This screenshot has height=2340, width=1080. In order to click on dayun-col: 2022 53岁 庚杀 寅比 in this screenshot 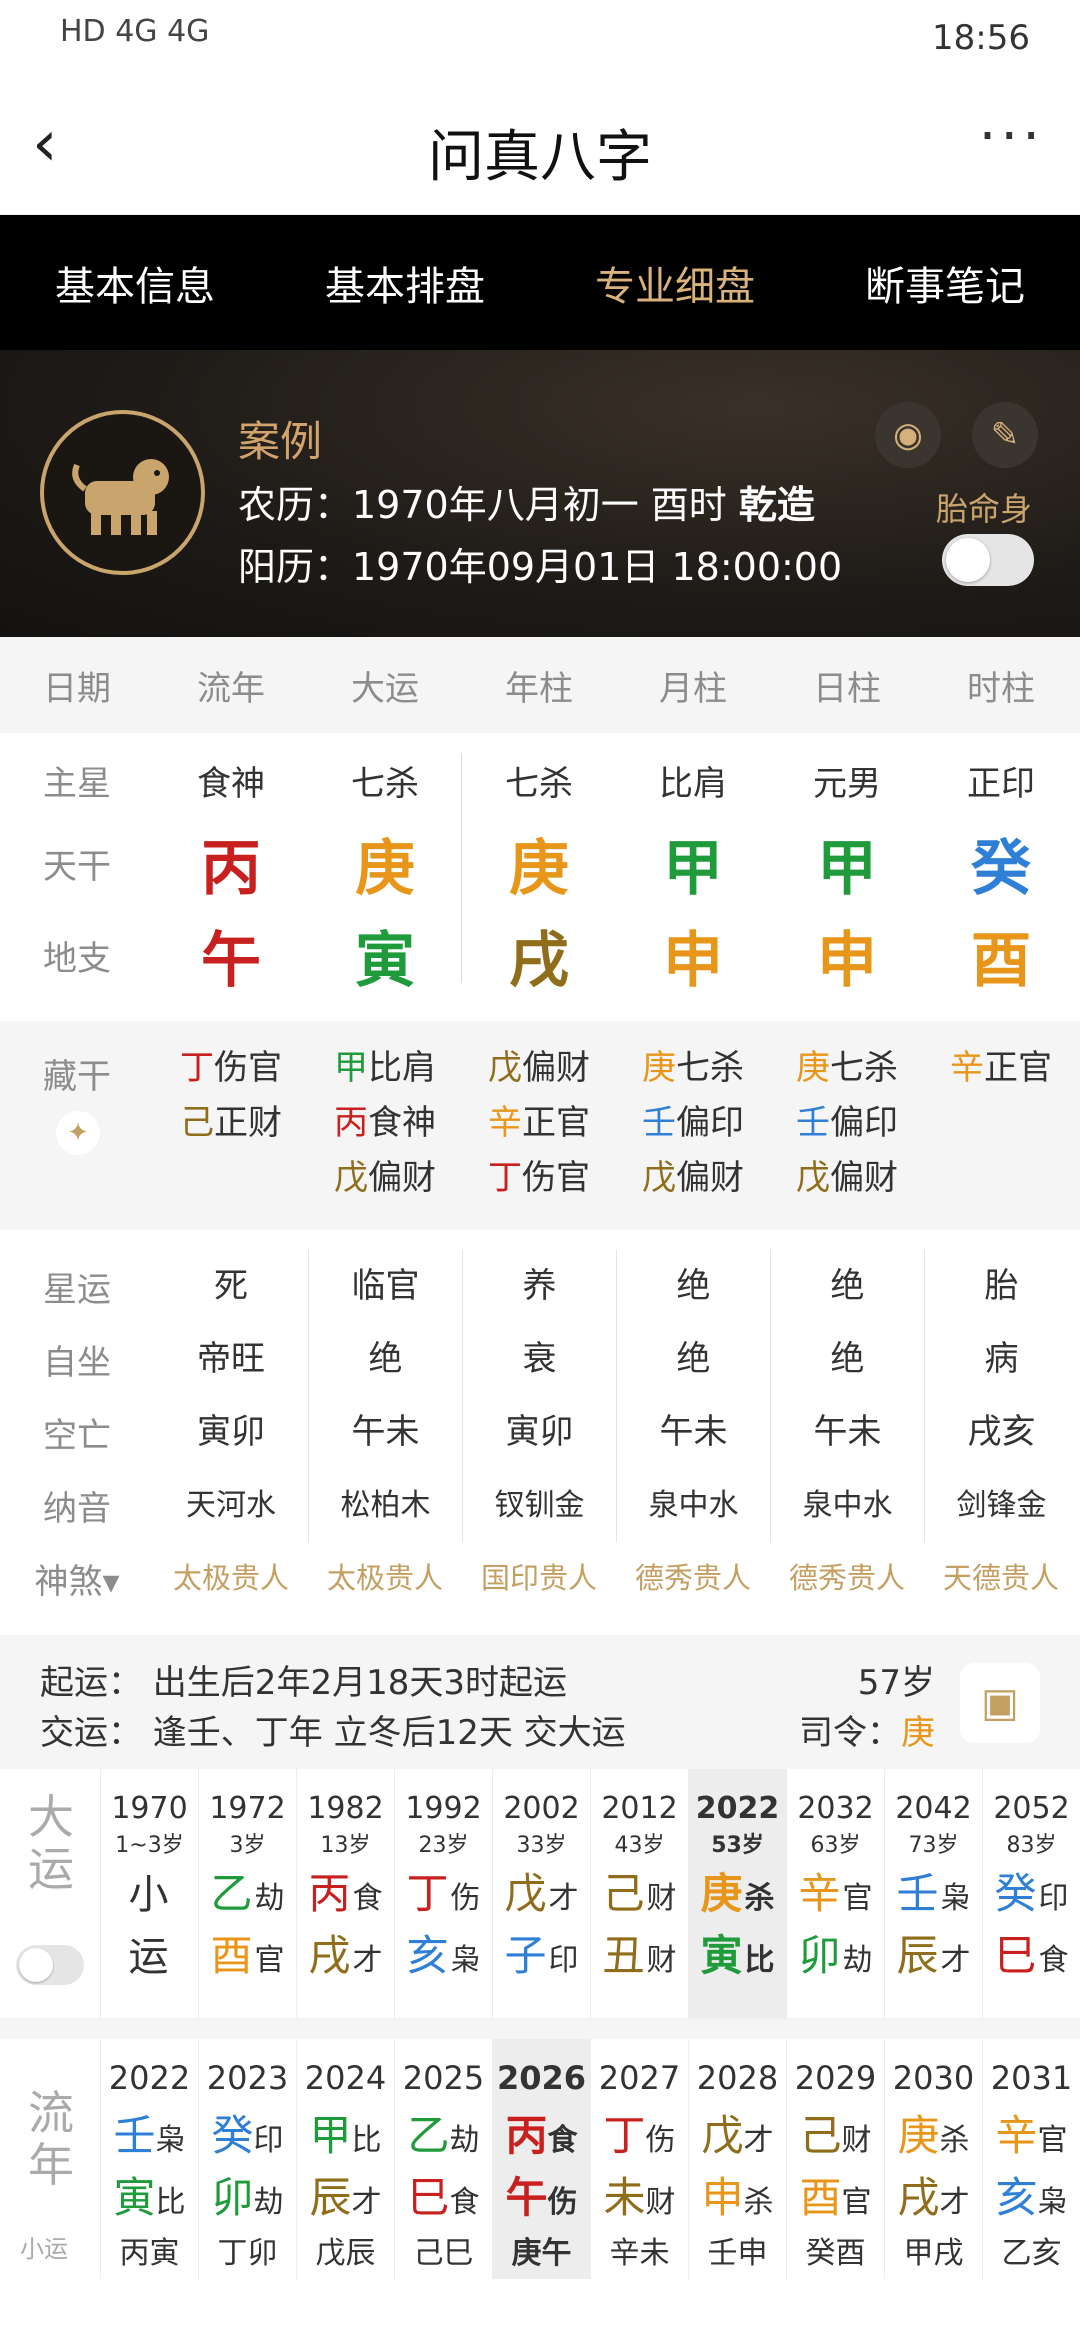, I will do `click(737, 1893)`.